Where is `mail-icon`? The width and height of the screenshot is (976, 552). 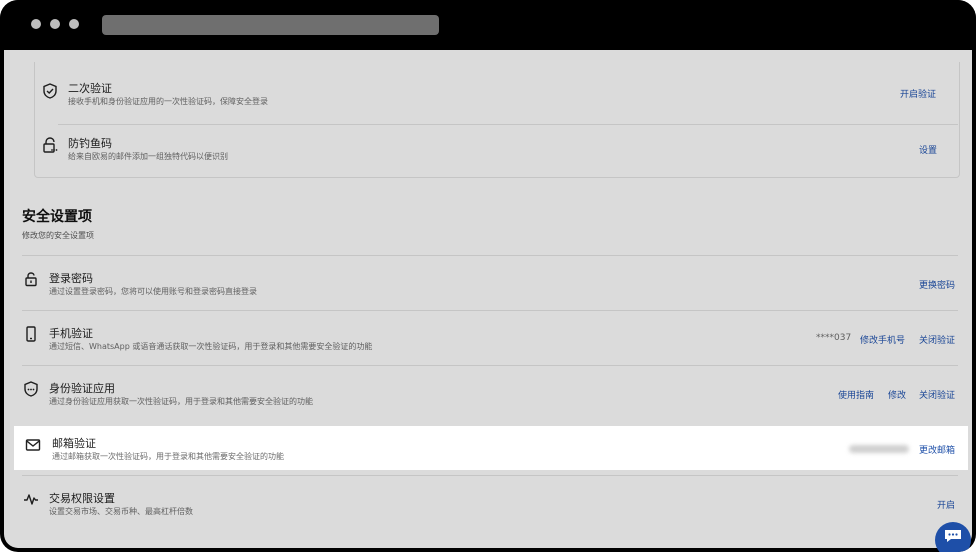
mail-icon is located at coordinates (33, 445).